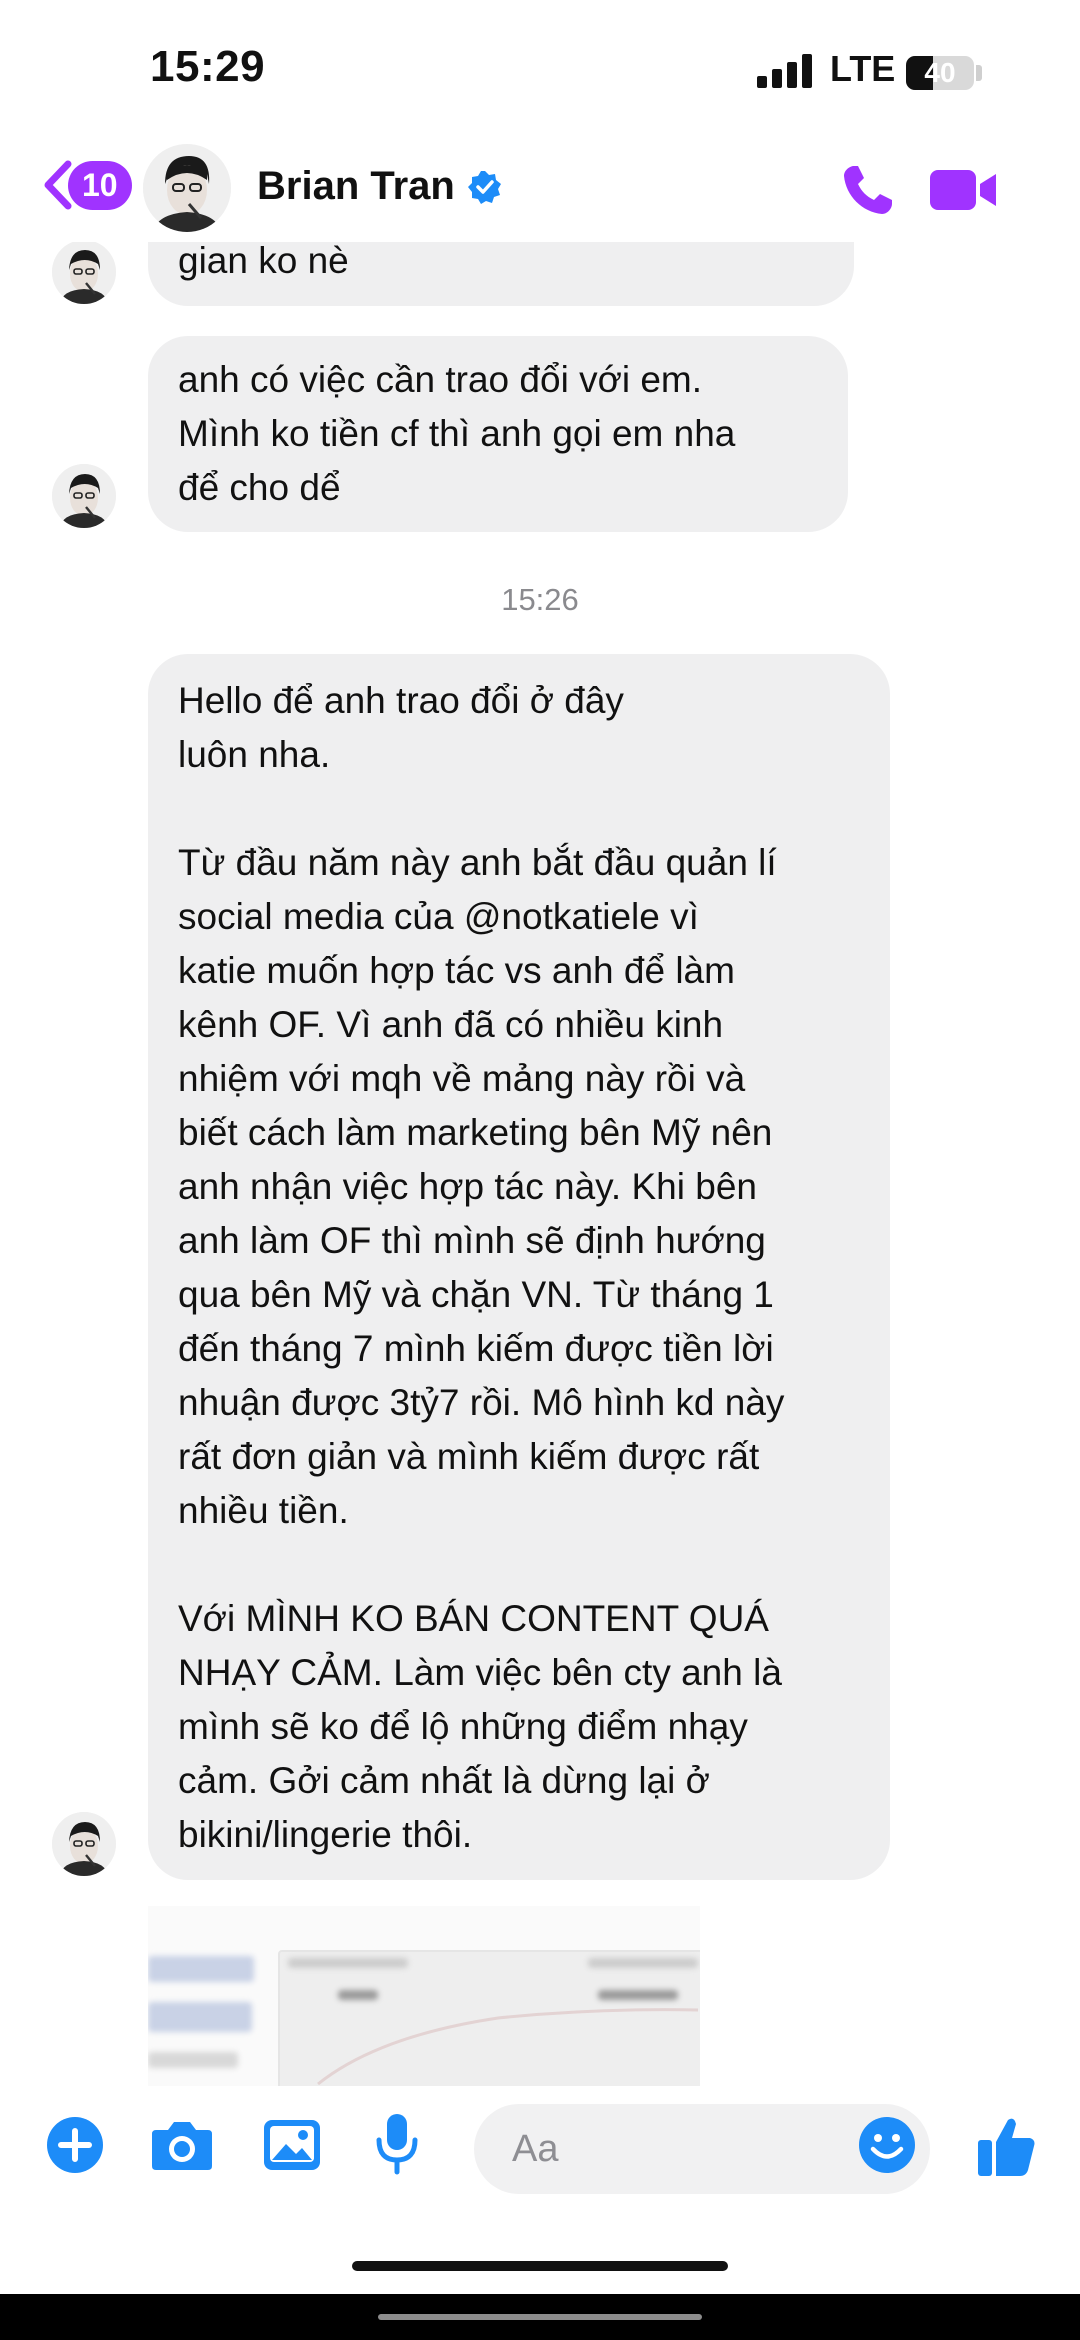 This screenshot has height=2340, width=1080. I want to click on battery-percent: 40, so click(940, 72).